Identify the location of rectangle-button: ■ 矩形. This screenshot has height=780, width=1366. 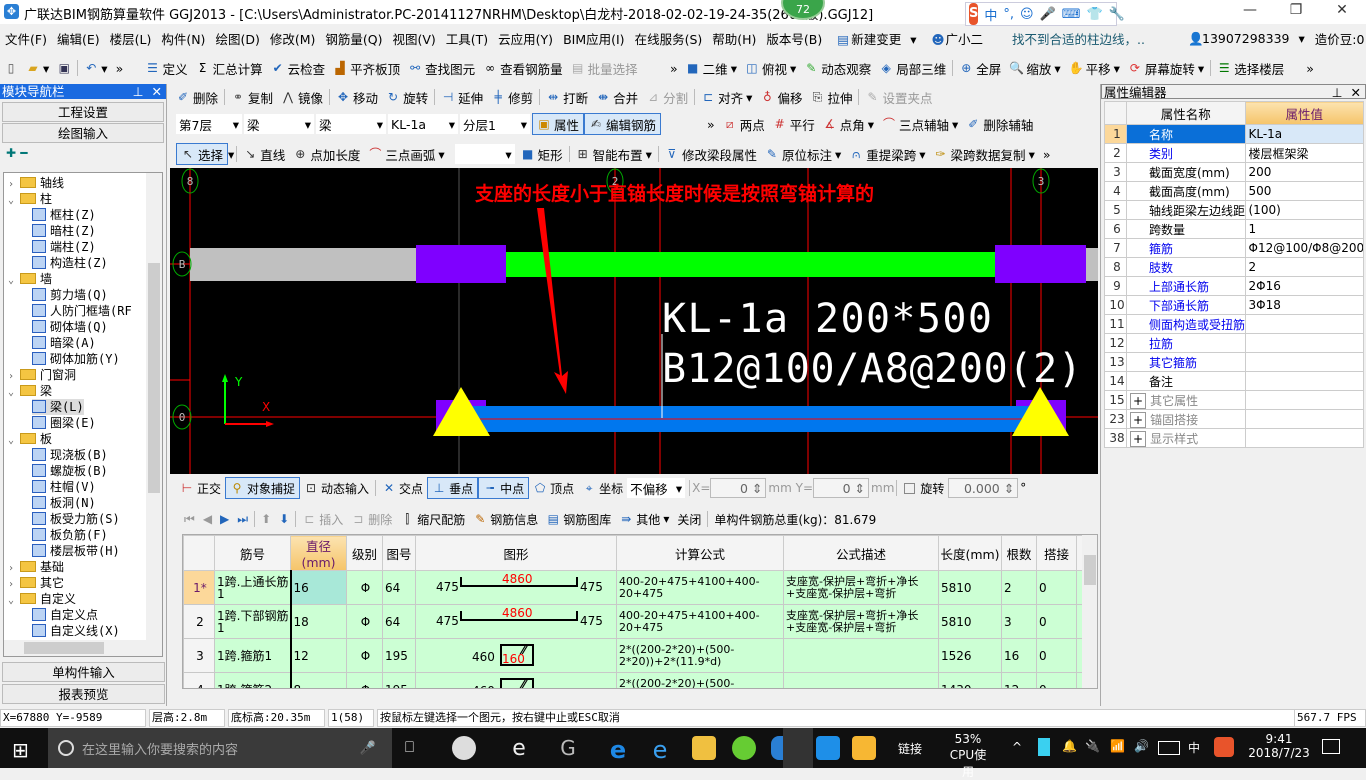
(542, 154).